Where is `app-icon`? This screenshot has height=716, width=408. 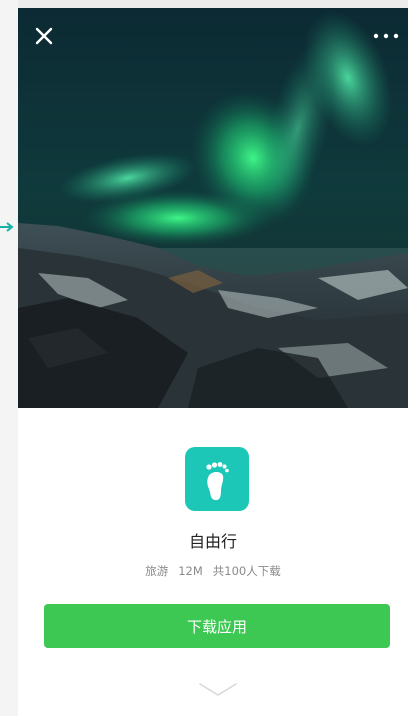
app-icon is located at coordinates (217, 479).